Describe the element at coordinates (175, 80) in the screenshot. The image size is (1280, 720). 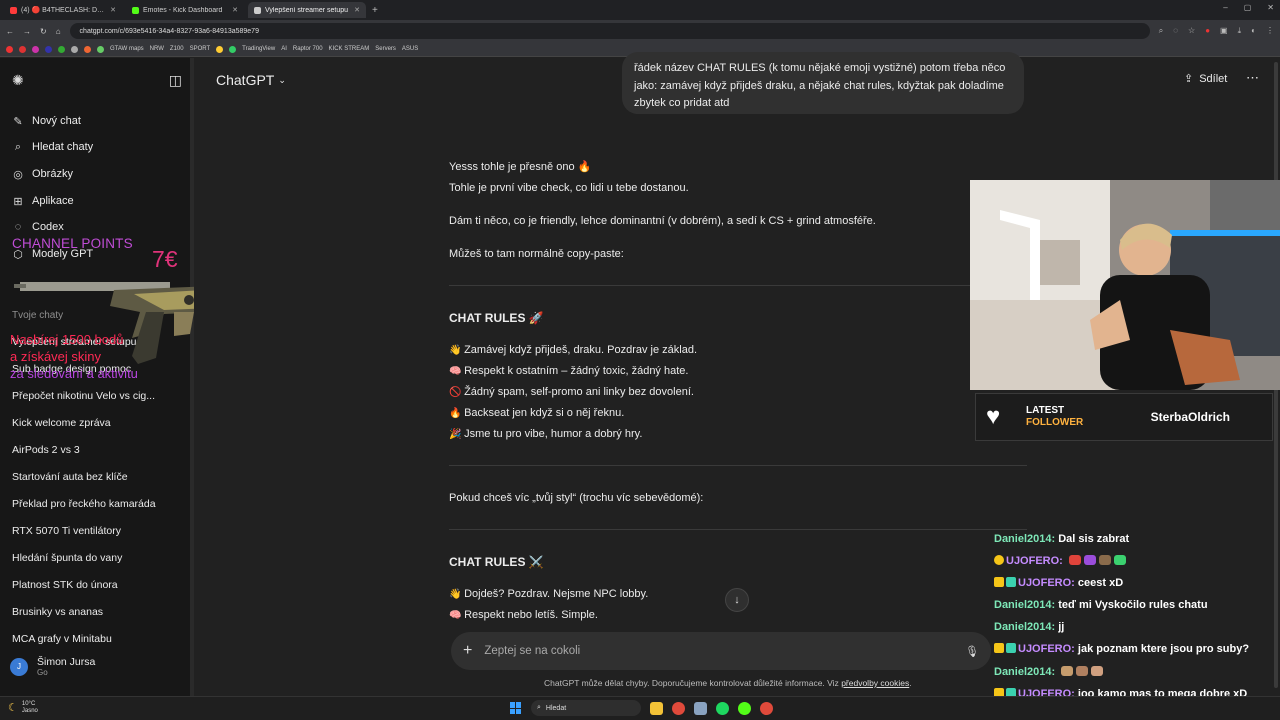
I see `toggle-sidebar-icon: ◫` at that location.